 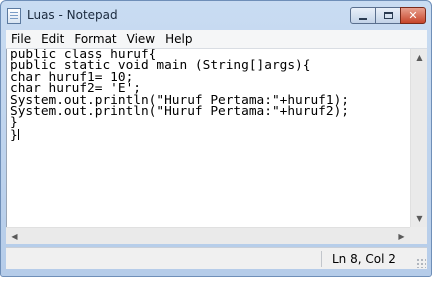 I want to click on menu-format: Format, so click(x=95, y=39).